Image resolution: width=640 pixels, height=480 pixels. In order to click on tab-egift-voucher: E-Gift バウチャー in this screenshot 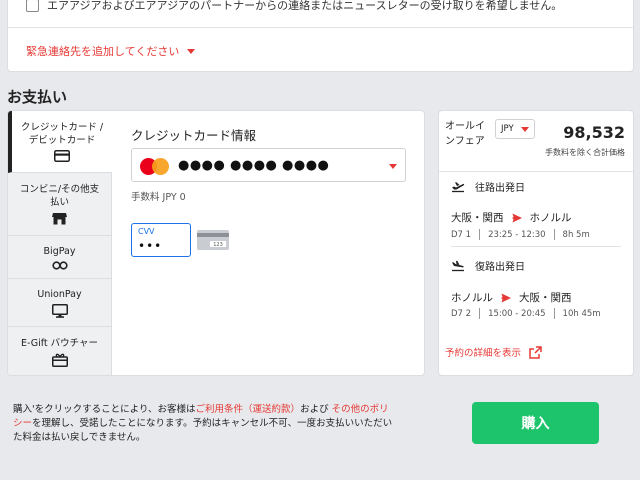, I will do `click(60, 351)`.